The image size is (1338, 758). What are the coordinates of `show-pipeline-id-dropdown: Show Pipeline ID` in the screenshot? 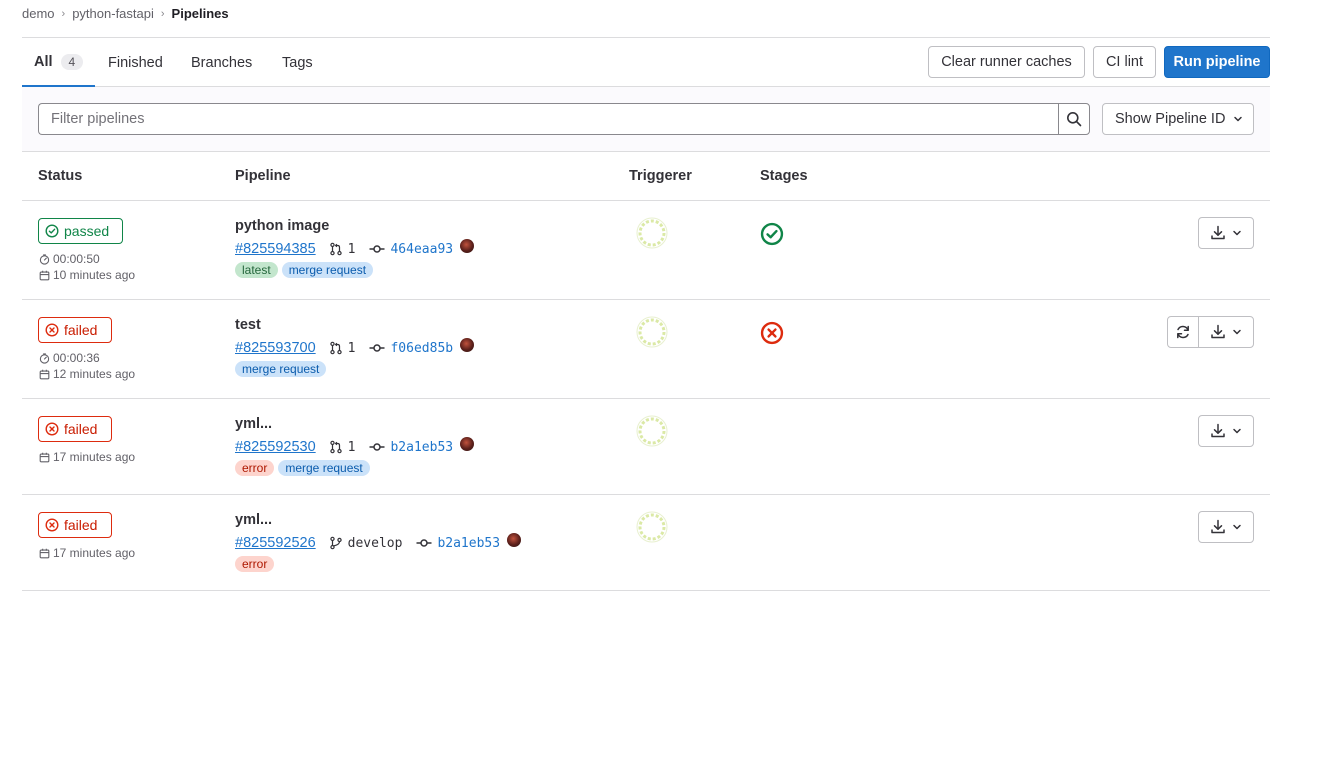 It's located at (1178, 119).